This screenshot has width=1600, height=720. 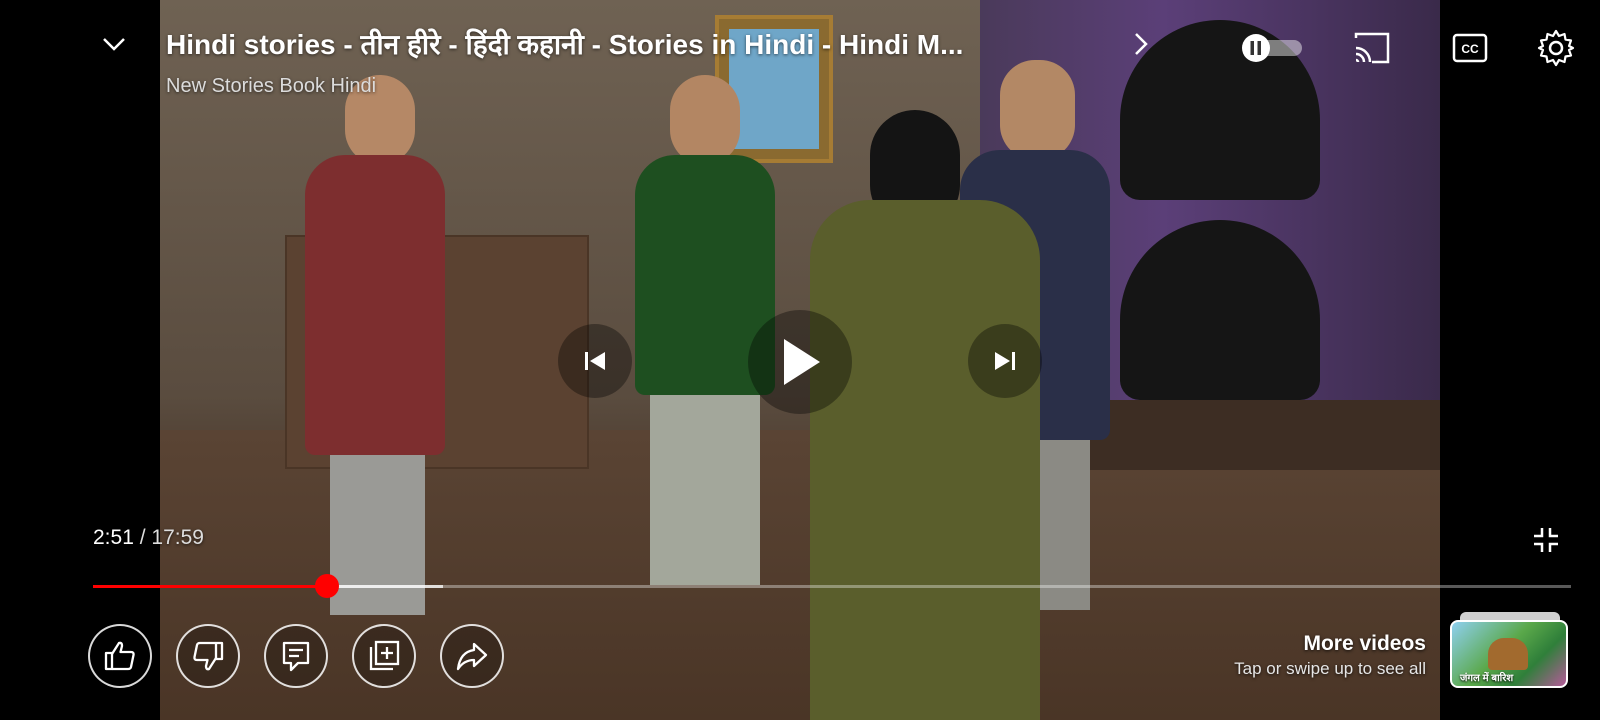 I want to click on cast-icon, so click(x=1372, y=48).